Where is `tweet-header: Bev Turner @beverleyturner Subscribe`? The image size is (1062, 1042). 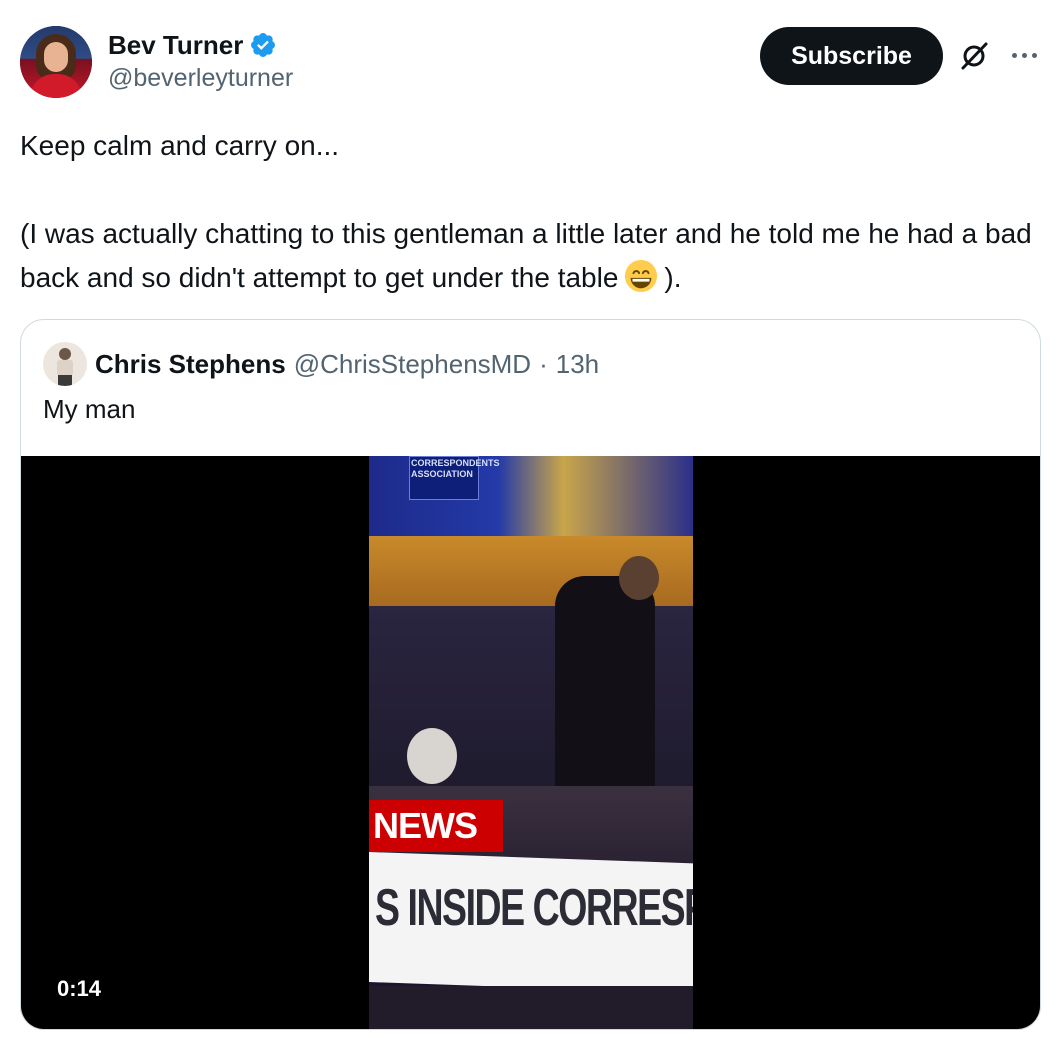 tweet-header: Bev Turner @beverleyturner Subscribe is located at coordinates (531, 55).